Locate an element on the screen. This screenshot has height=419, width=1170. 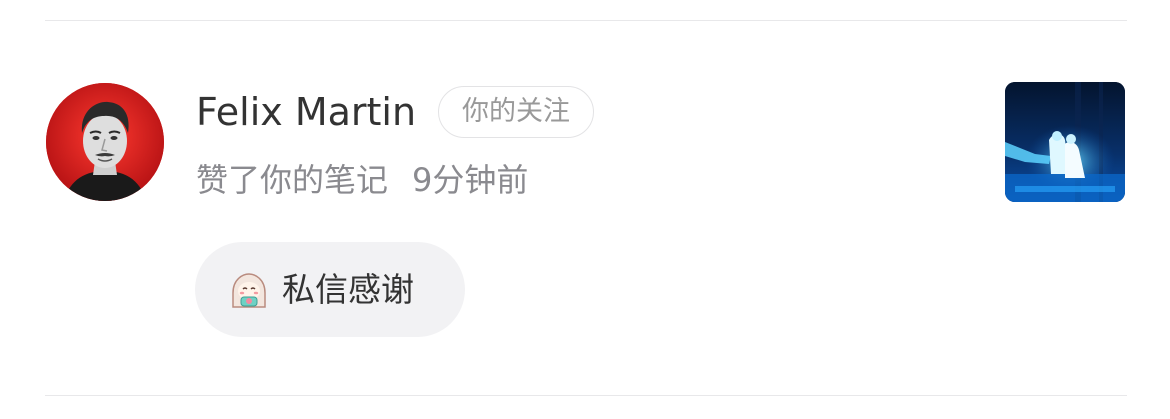
thank-button-label: 私信感谢 is located at coordinates (348, 289).